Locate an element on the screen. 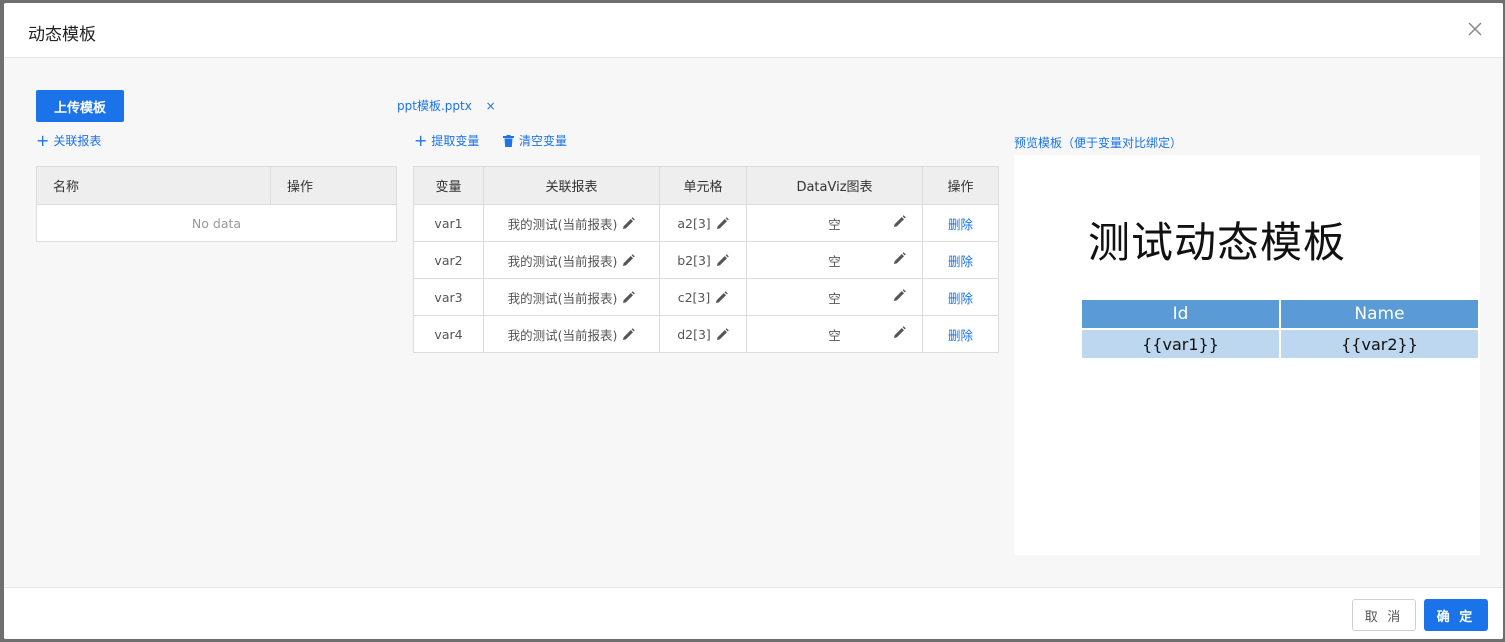 The image size is (1505, 642). cell-value: d2[3] is located at coordinates (694, 334).